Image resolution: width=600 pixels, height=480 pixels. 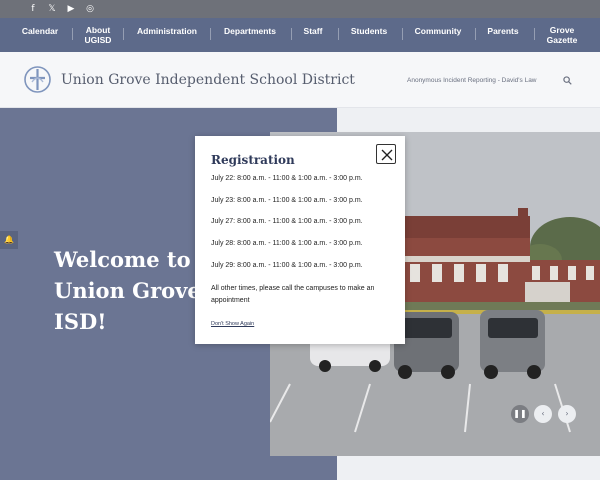 What do you see at coordinates (40, 31) in the screenshot?
I see `nav-item-calendar: Calendar` at bounding box center [40, 31].